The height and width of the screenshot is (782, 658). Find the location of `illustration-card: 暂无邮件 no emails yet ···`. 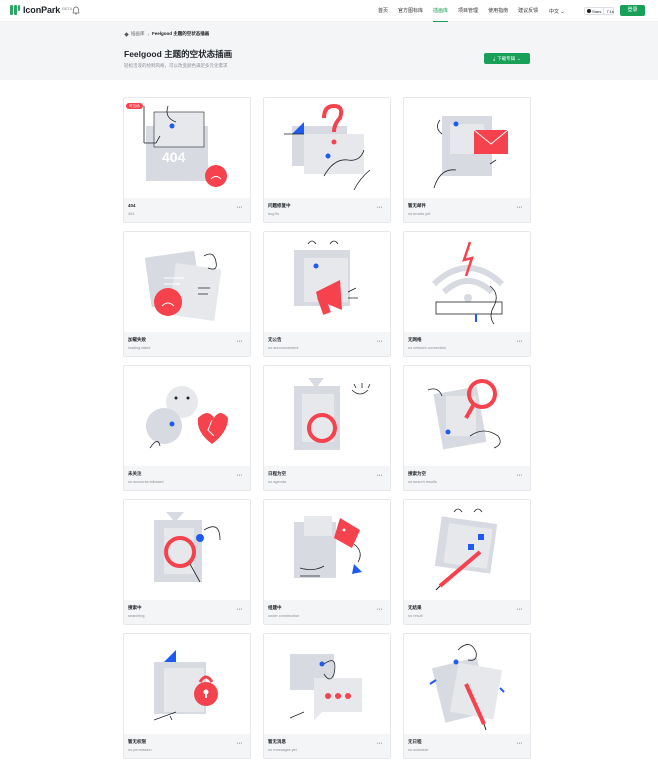

illustration-card: 暂无邮件 no emails yet ··· is located at coordinates (467, 160).